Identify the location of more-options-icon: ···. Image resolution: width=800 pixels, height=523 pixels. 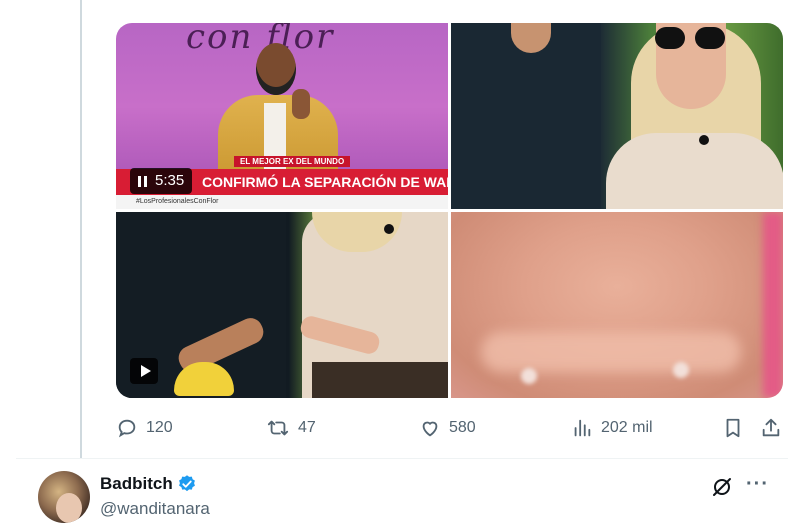
(757, 484).